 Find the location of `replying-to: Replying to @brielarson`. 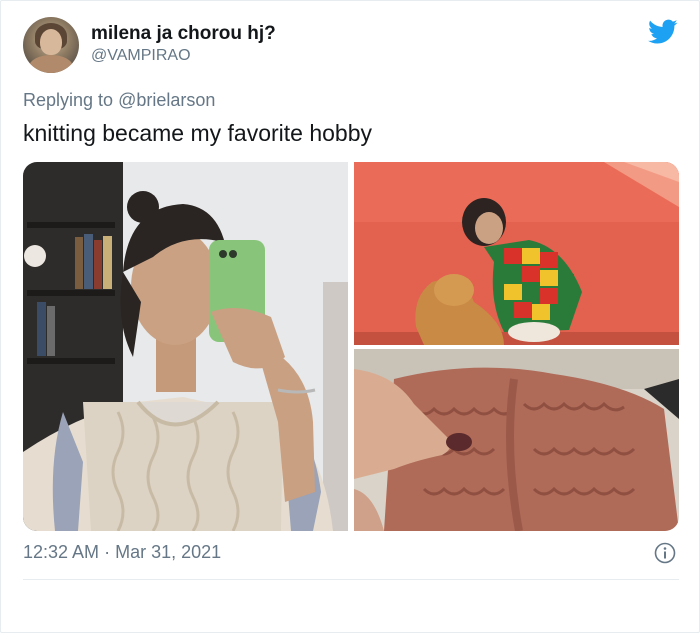

replying-to: Replying to @brielarson is located at coordinates (119, 100).